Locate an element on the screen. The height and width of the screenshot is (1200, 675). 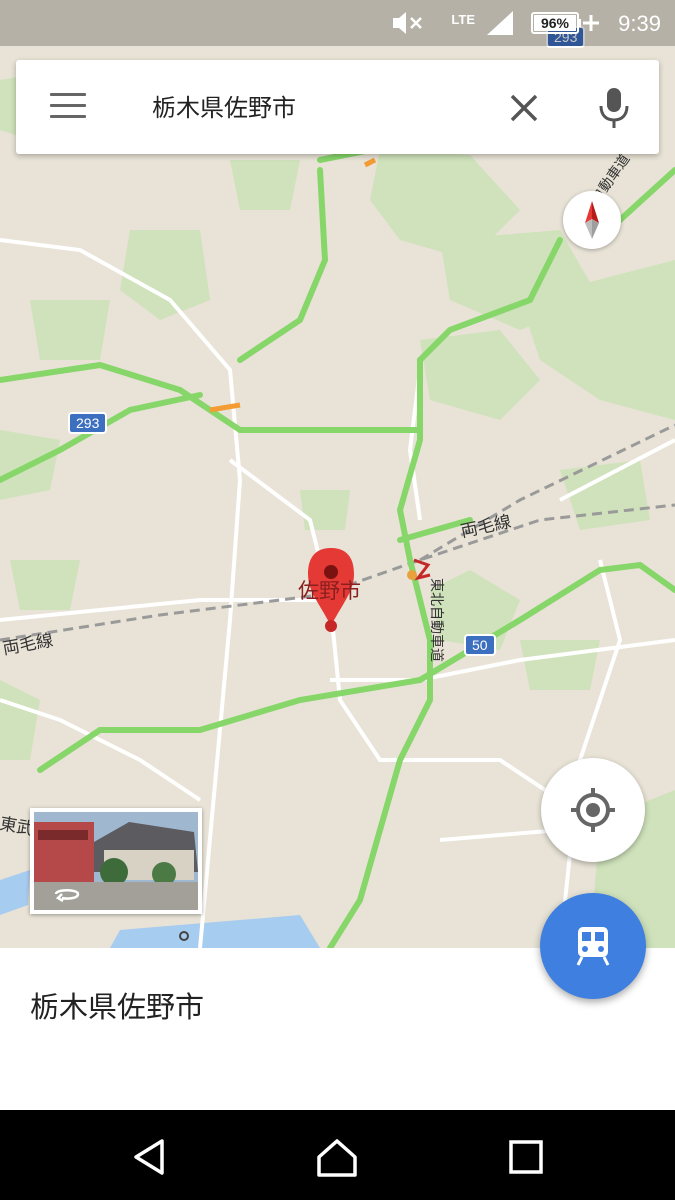
mute-icon is located at coordinates (409, 23).